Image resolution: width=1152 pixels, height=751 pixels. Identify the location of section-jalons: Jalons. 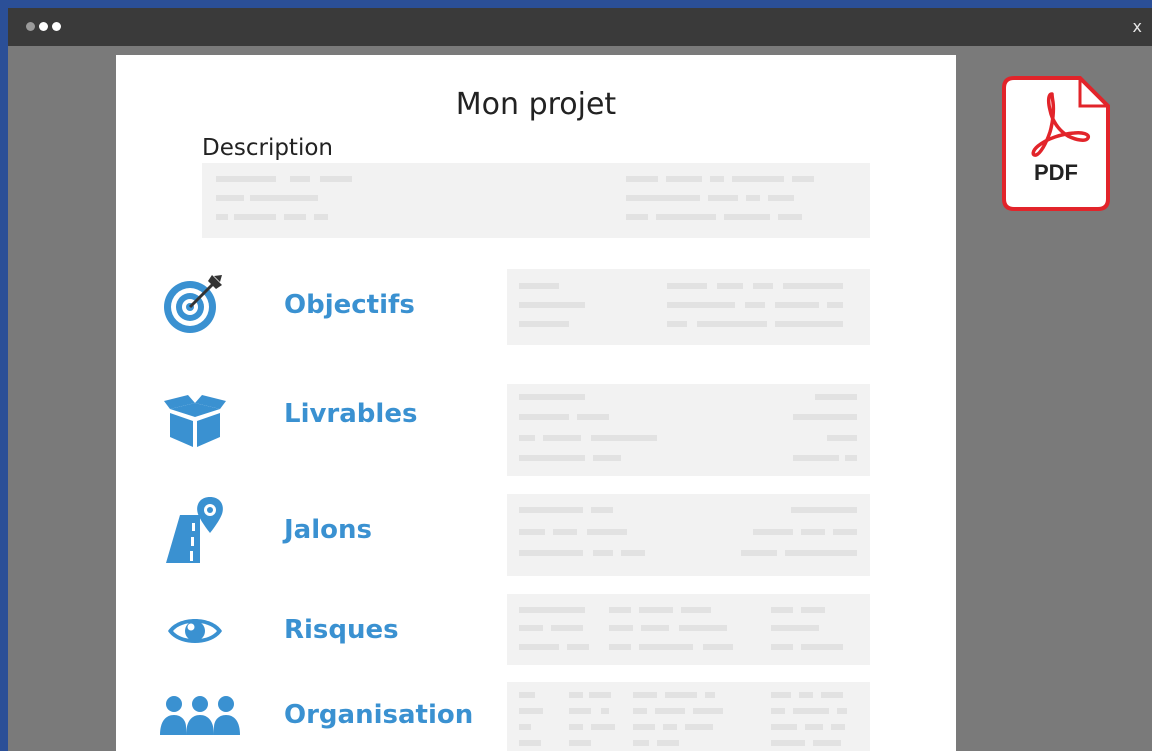
(328, 530).